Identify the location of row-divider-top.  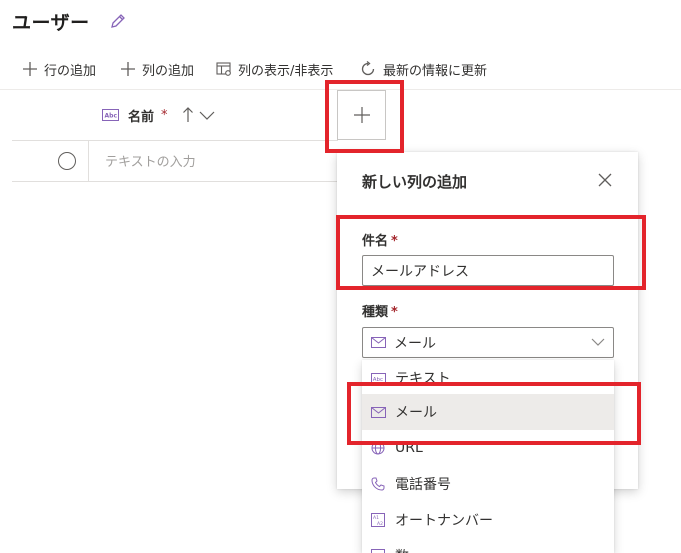
(175, 140).